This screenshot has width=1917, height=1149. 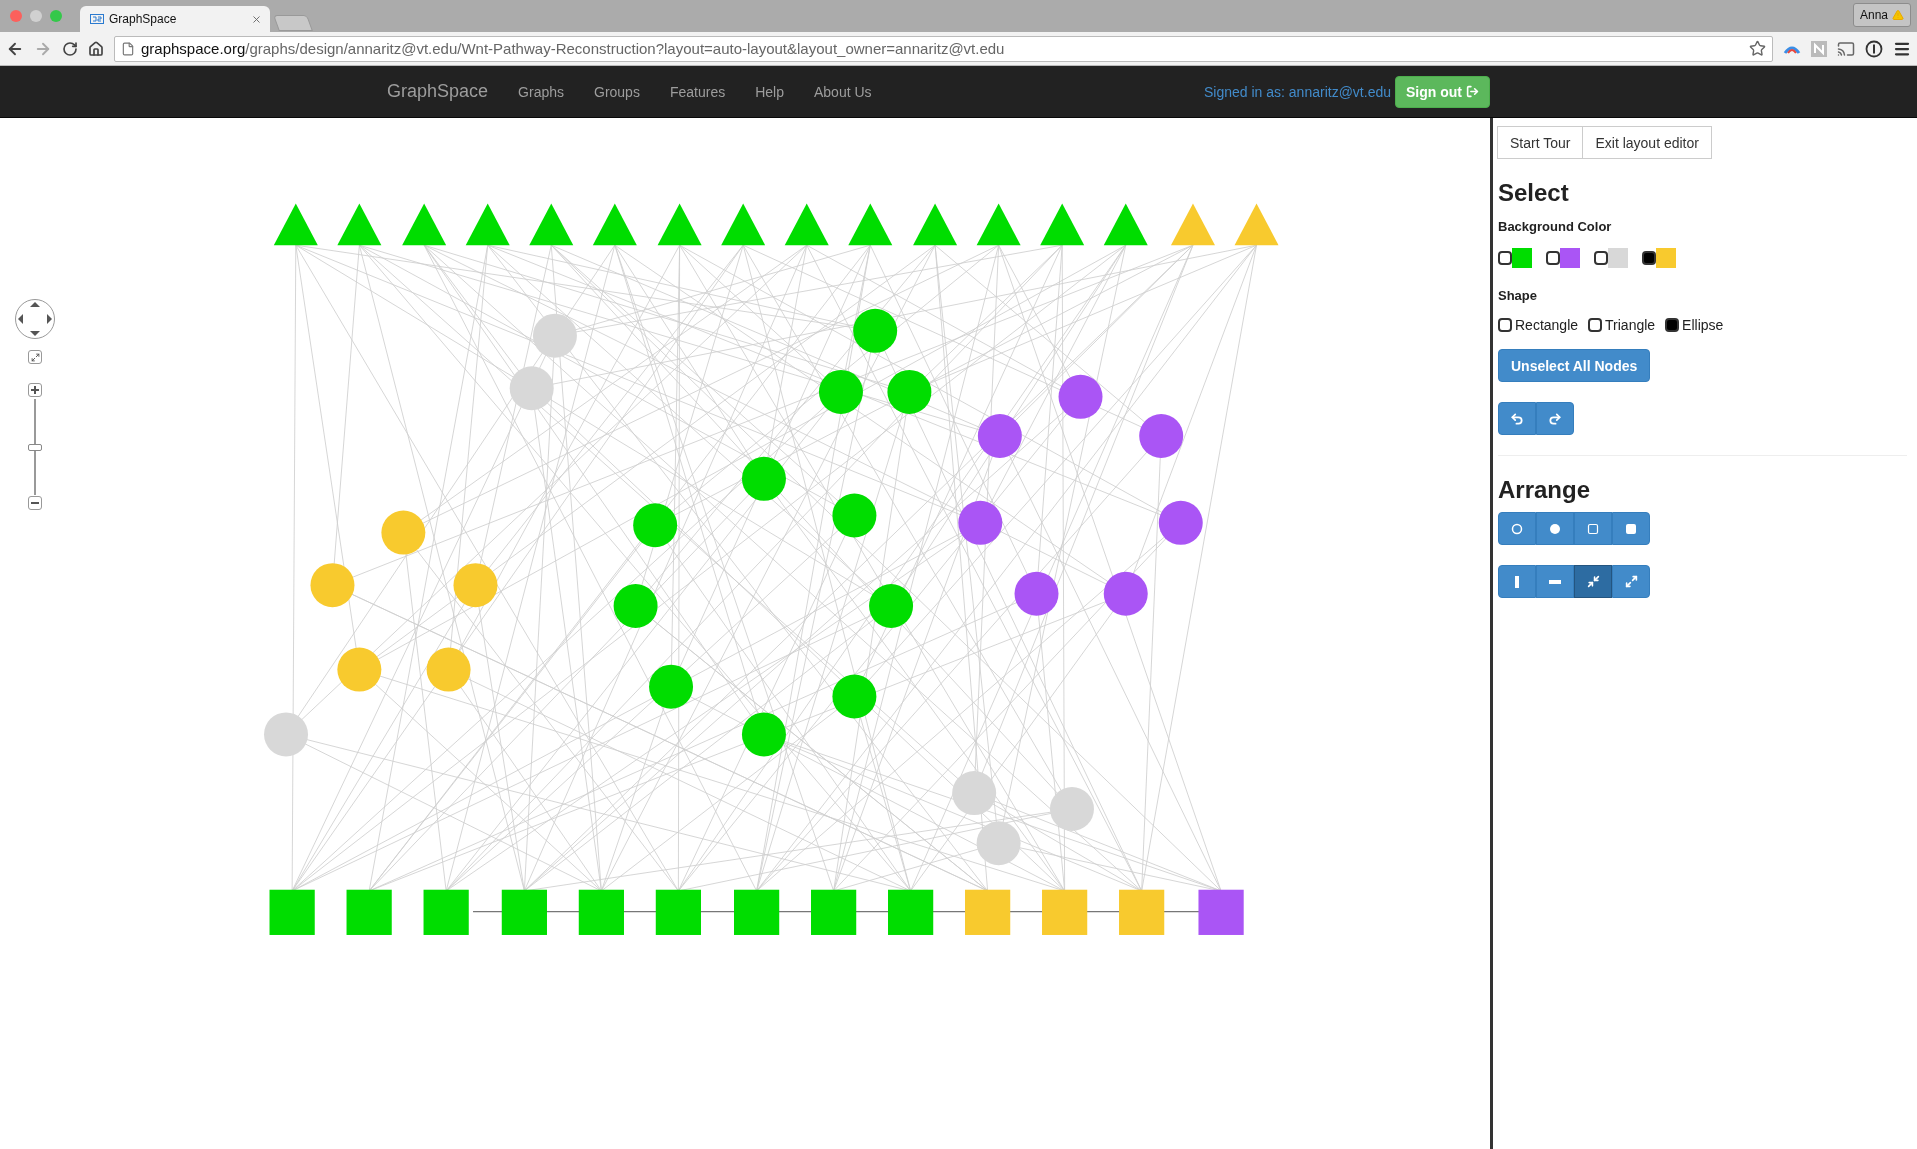 I want to click on start-tour-button: Start Tour, so click(x=1540, y=142).